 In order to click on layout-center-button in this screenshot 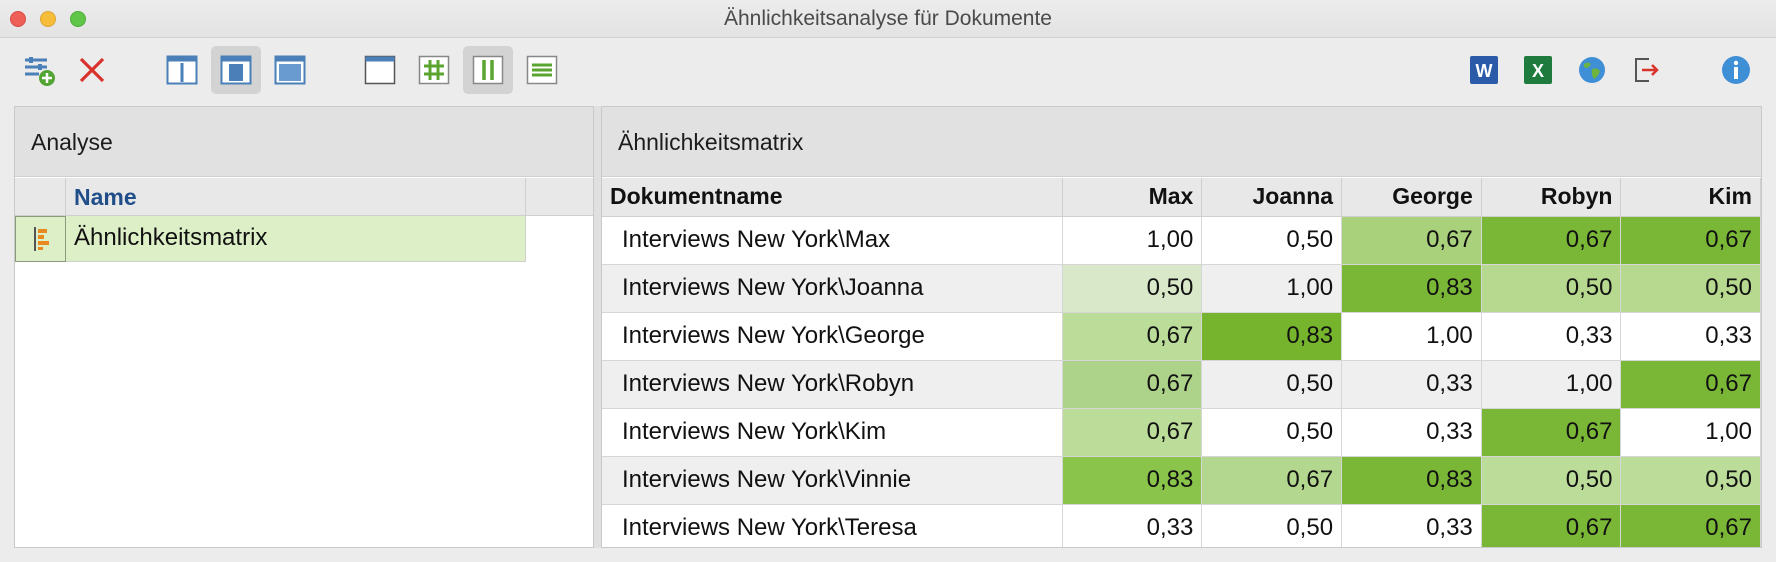, I will do `click(236, 70)`.